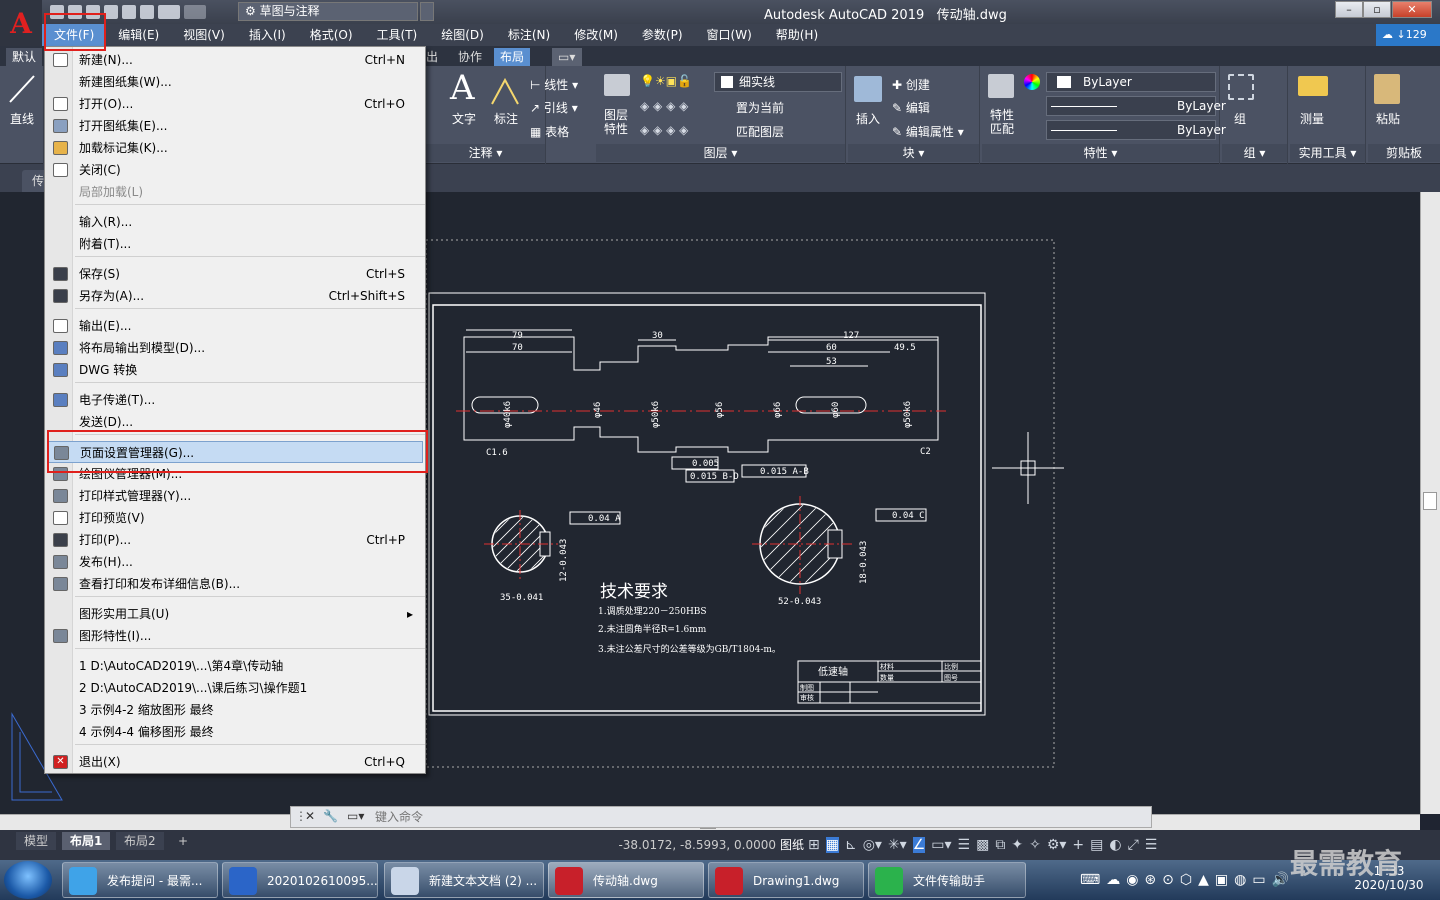 The height and width of the screenshot is (900, 1440). What do you see at coordinates (235, 370) in the screenshot?
I see `menu-item-dwgconvert: DWG 转换` at bounding box center [235, 370].